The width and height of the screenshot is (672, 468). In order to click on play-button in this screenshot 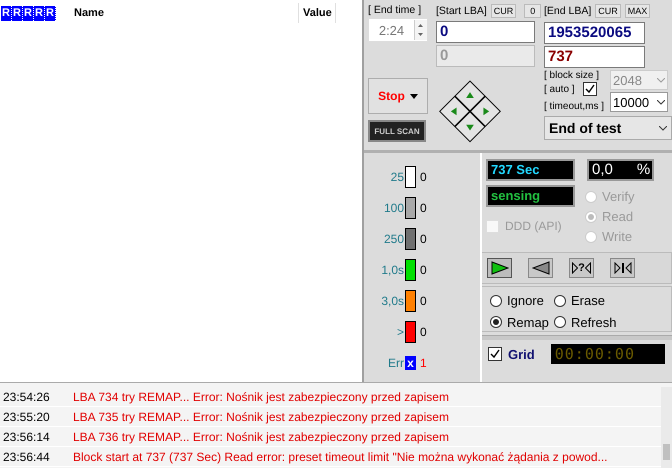, I will do `click(499, 268)`.